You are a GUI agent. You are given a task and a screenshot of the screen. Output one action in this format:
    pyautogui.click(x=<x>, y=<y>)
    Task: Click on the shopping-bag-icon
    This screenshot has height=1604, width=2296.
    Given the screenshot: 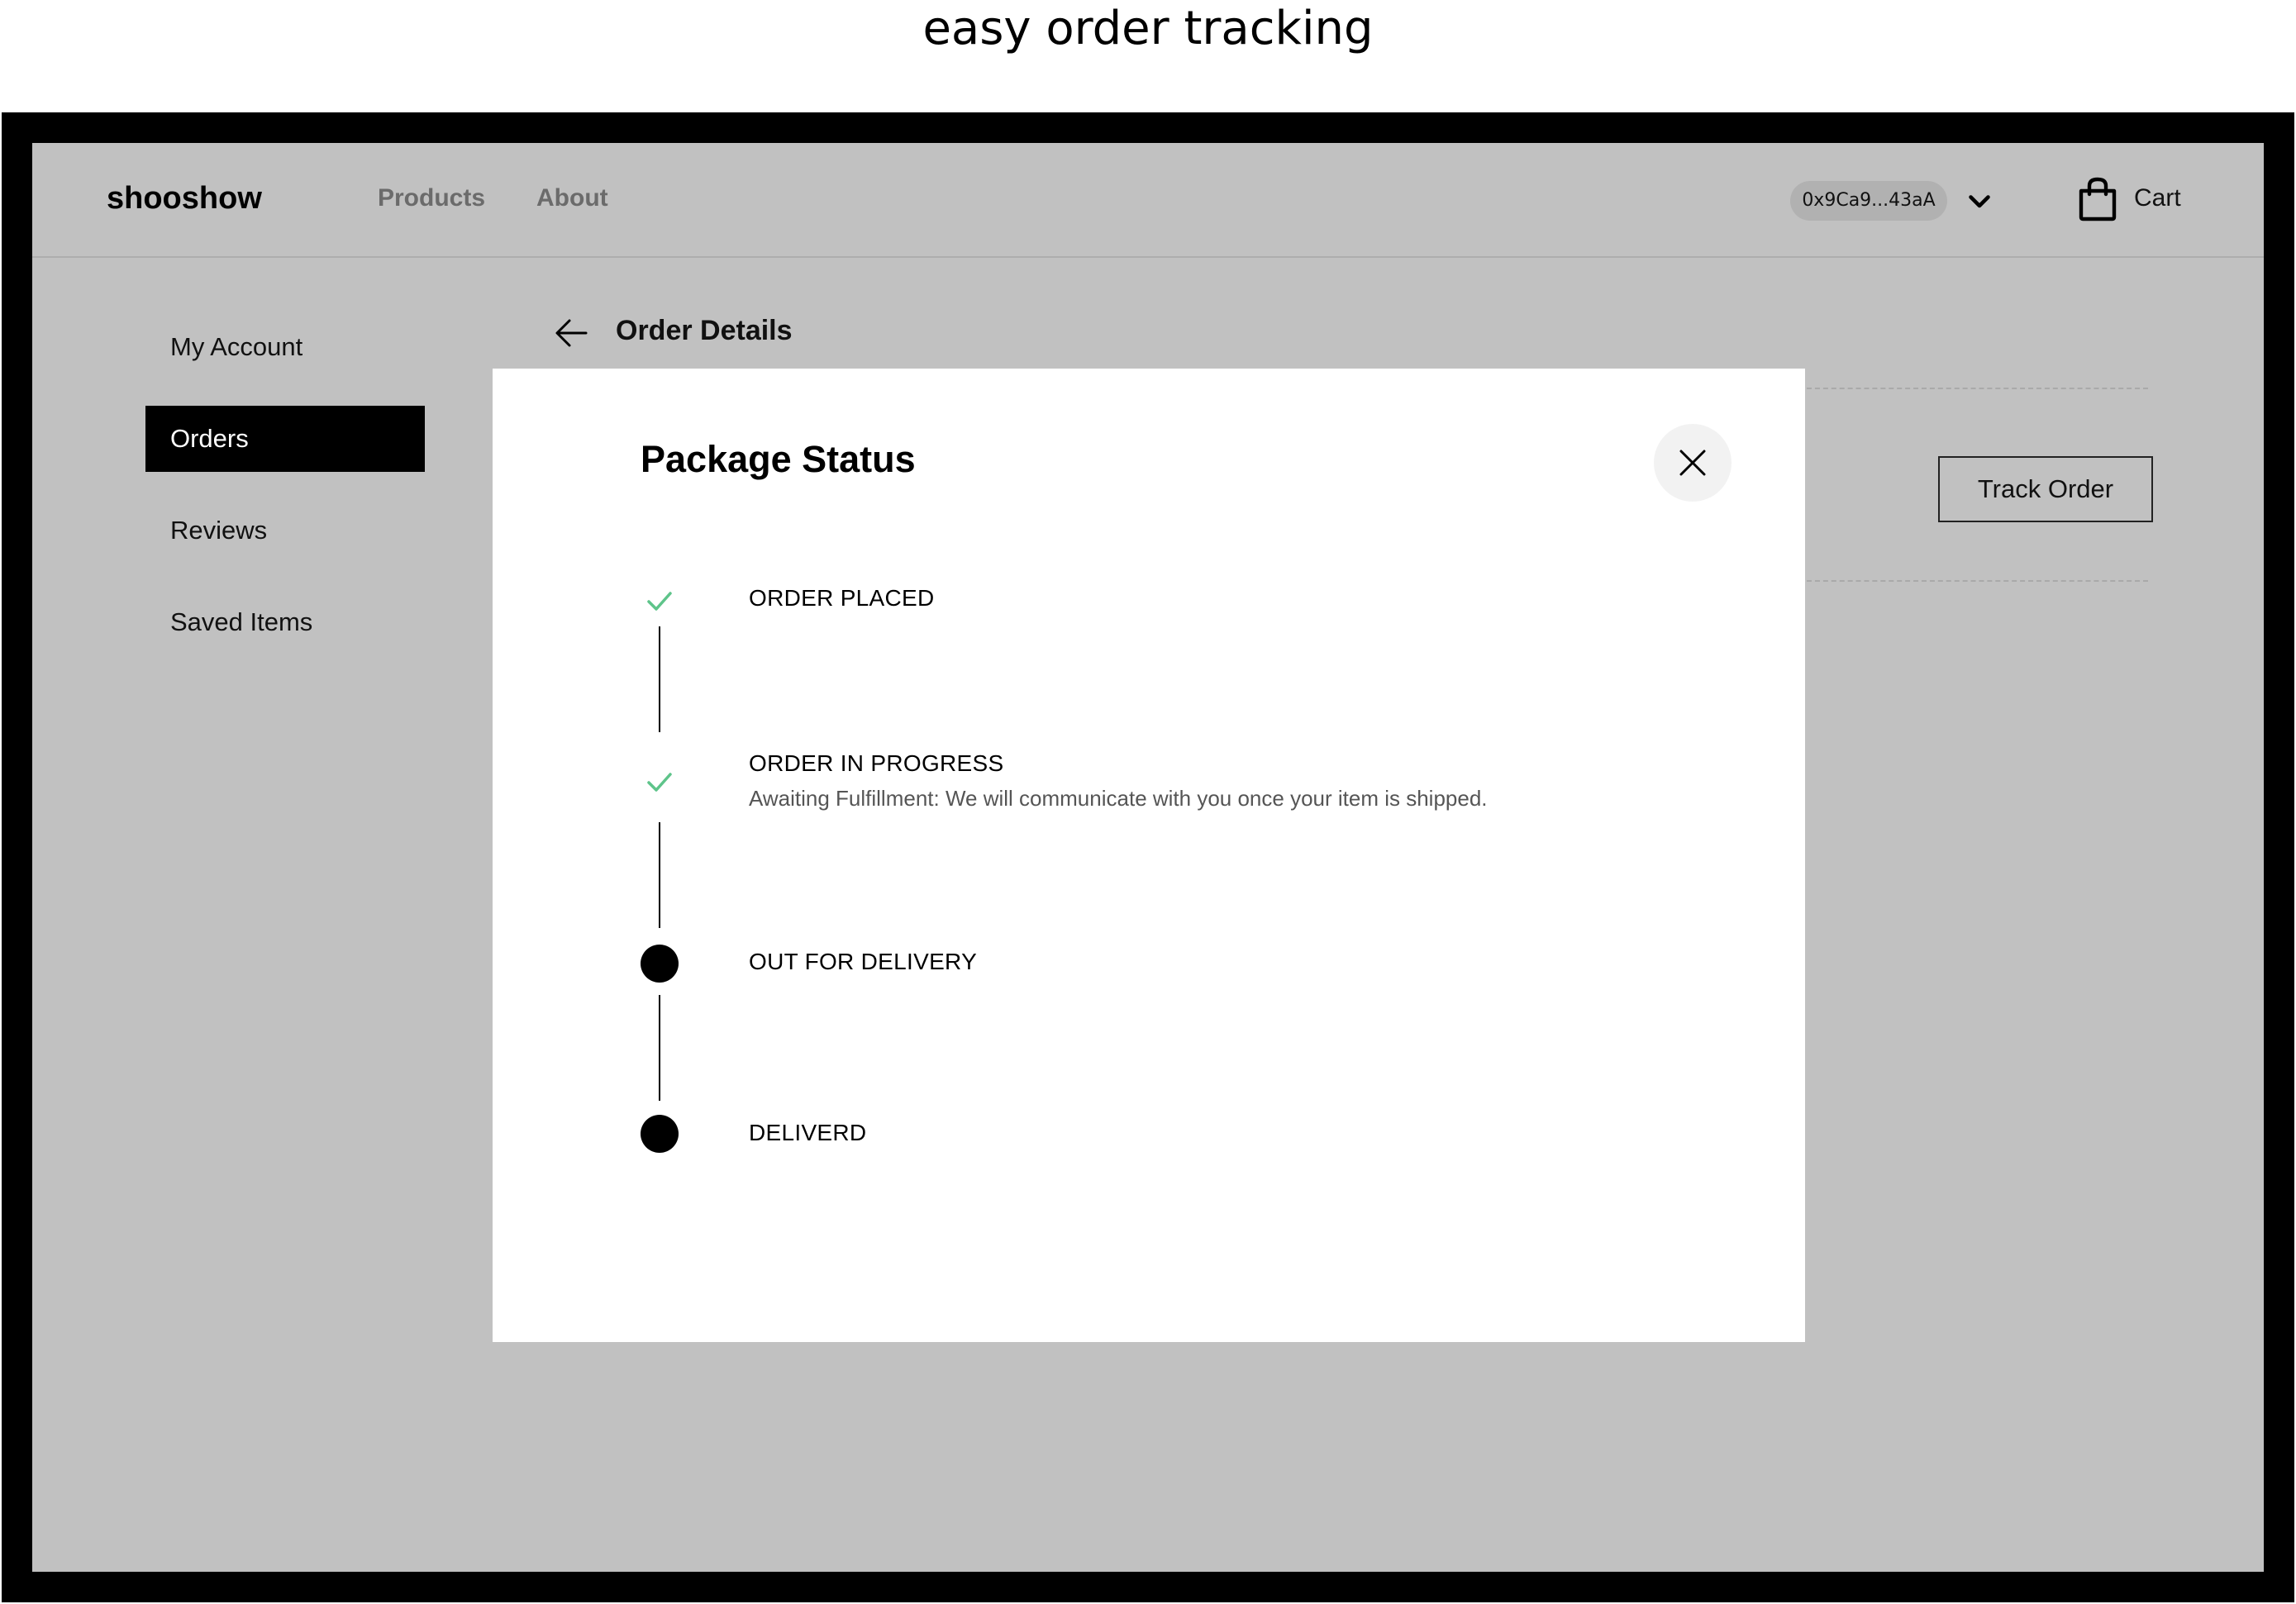 What is the action you would take?
    pyautogui.click(x=2097, y=199)
    